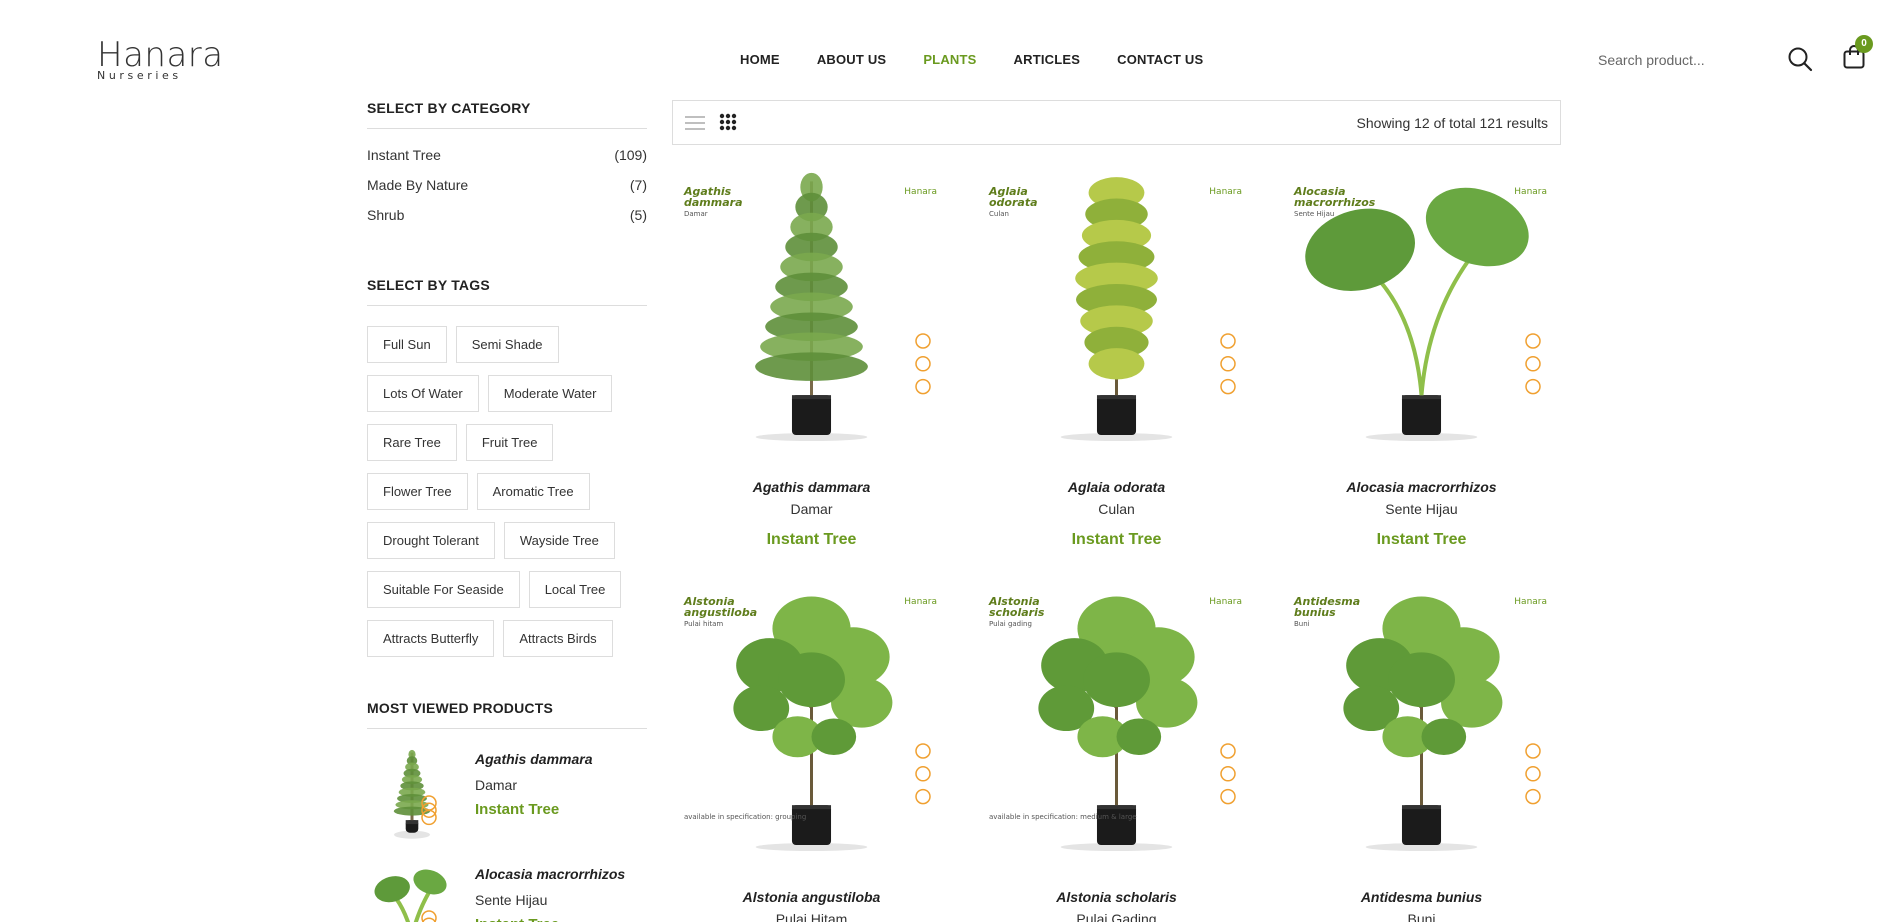 This screenshot has width=1903, height=922. Describe the element at coordinates (713, 197) in the screenshot. I see `image-label-scientific: Agathis dammara` at that location.